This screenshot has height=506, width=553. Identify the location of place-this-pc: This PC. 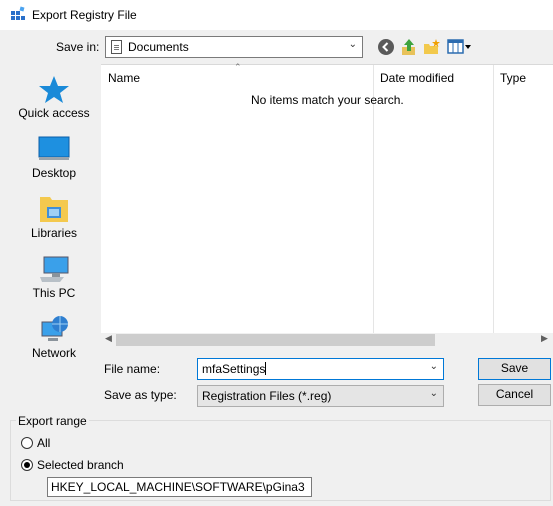
(54, 280).